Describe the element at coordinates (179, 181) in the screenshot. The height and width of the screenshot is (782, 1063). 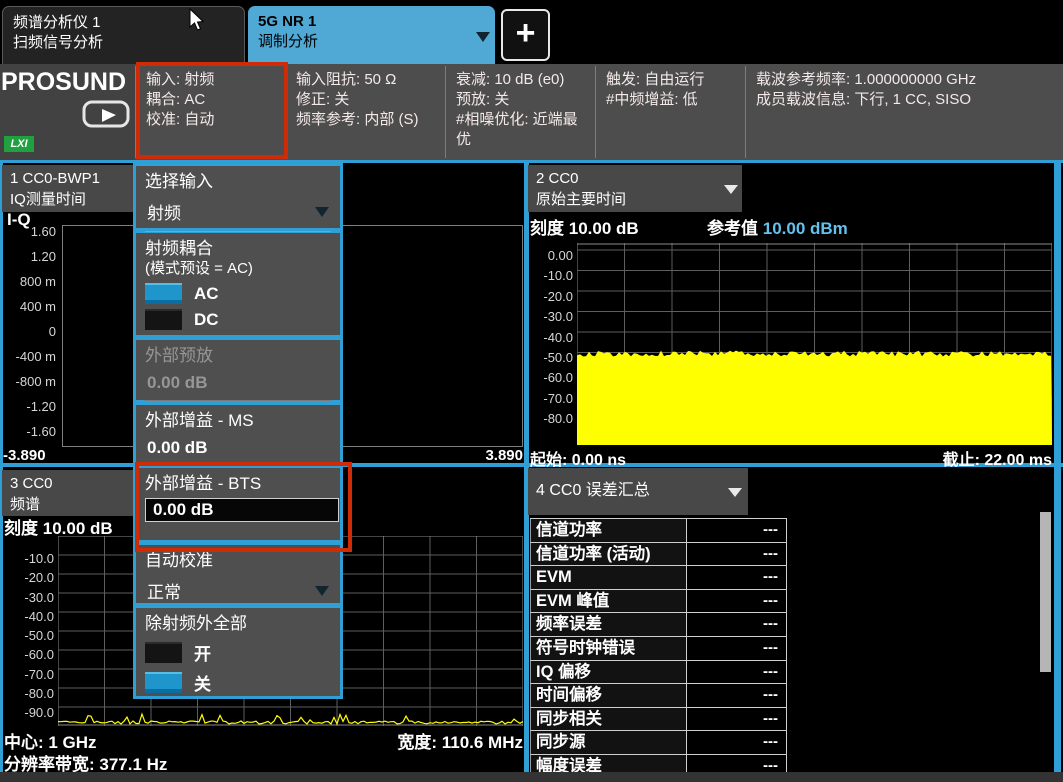
I see `menu-label: 选择输入` at that location.